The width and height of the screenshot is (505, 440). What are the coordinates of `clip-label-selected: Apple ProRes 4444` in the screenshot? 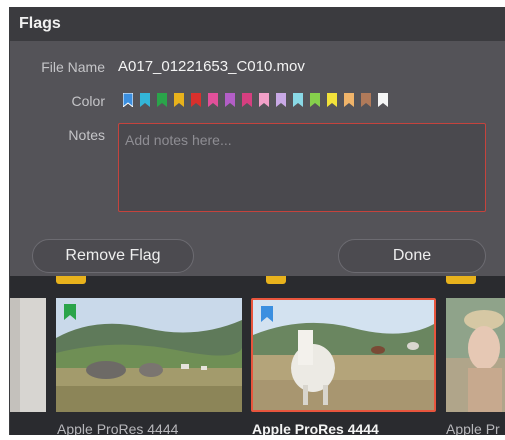 It's located at (315, 428).